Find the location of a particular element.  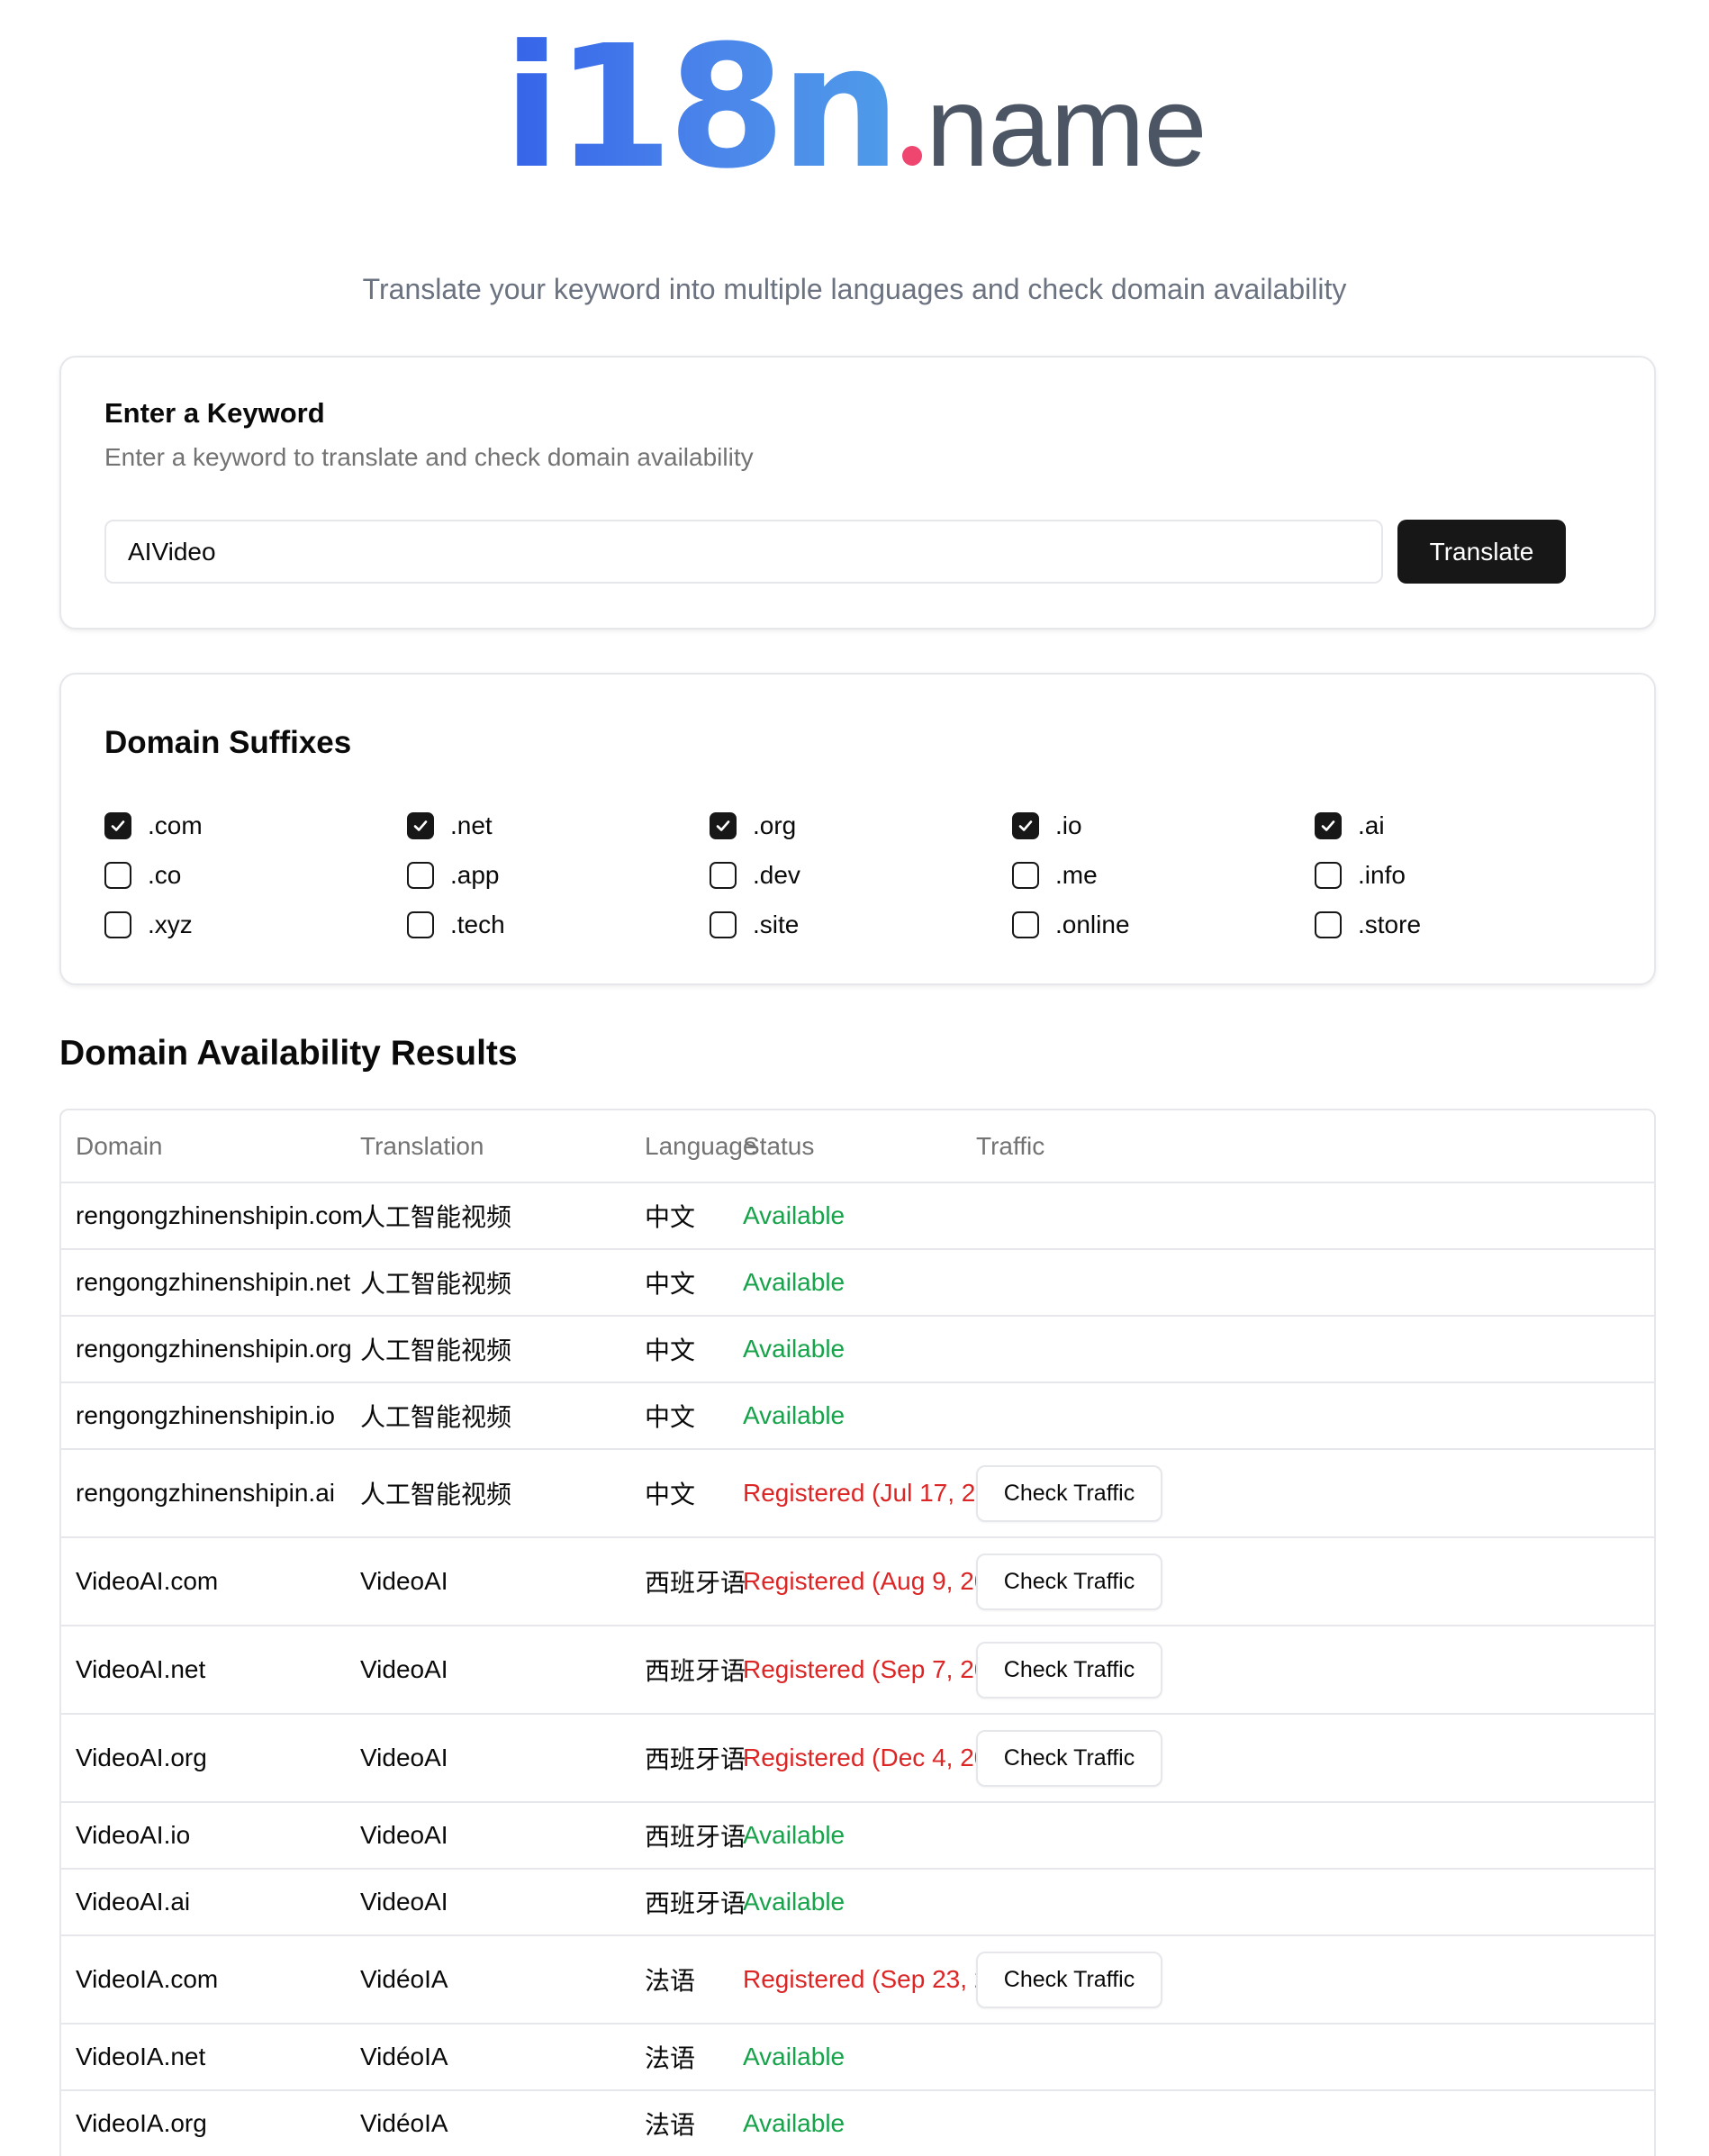

domain-suffixes-title: Domain Suffixes is located at coordinates (228, 742).